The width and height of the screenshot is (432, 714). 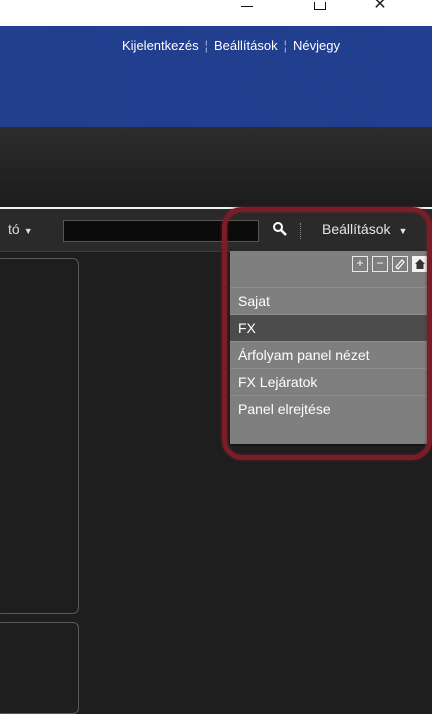 I want to click on logout-link: Kijelentkezés, so click(x=160, y=45).